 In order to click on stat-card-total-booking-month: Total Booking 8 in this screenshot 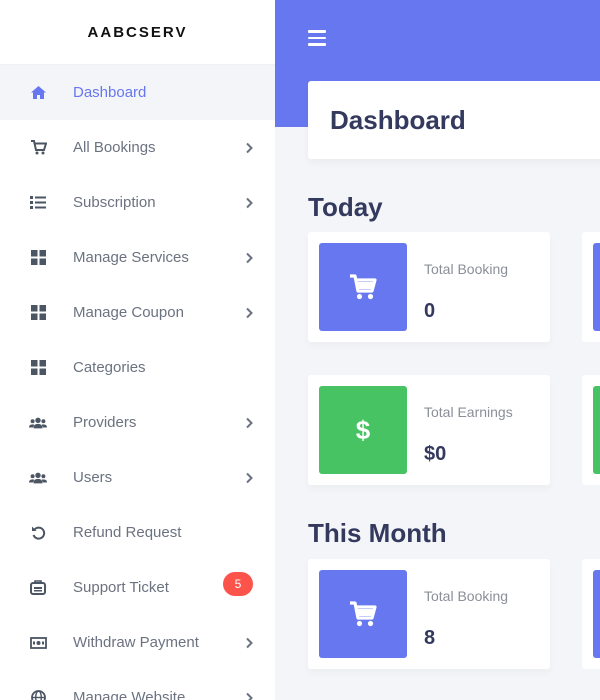, I will do `click(429, 614)`.